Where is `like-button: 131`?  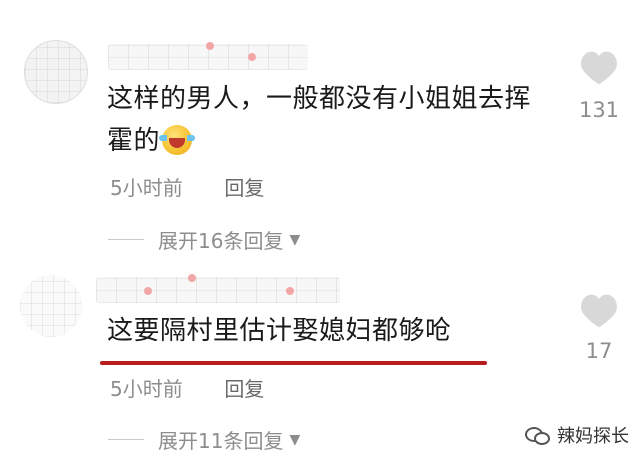 like-button: 131 is located at coordinates (599, 86).